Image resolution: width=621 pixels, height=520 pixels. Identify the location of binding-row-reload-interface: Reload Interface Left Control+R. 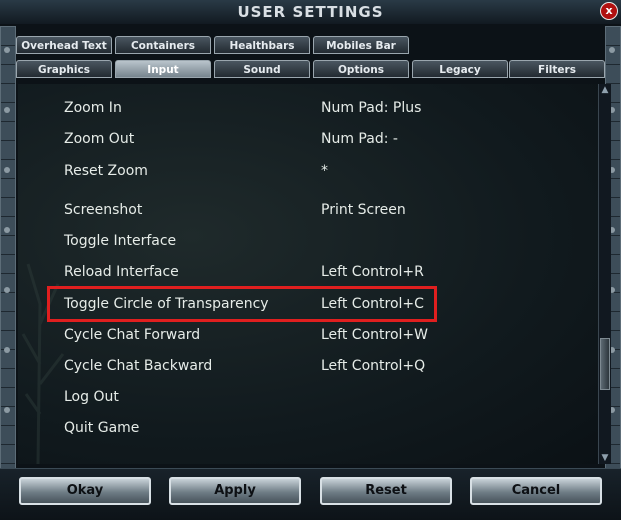
(298, 272).